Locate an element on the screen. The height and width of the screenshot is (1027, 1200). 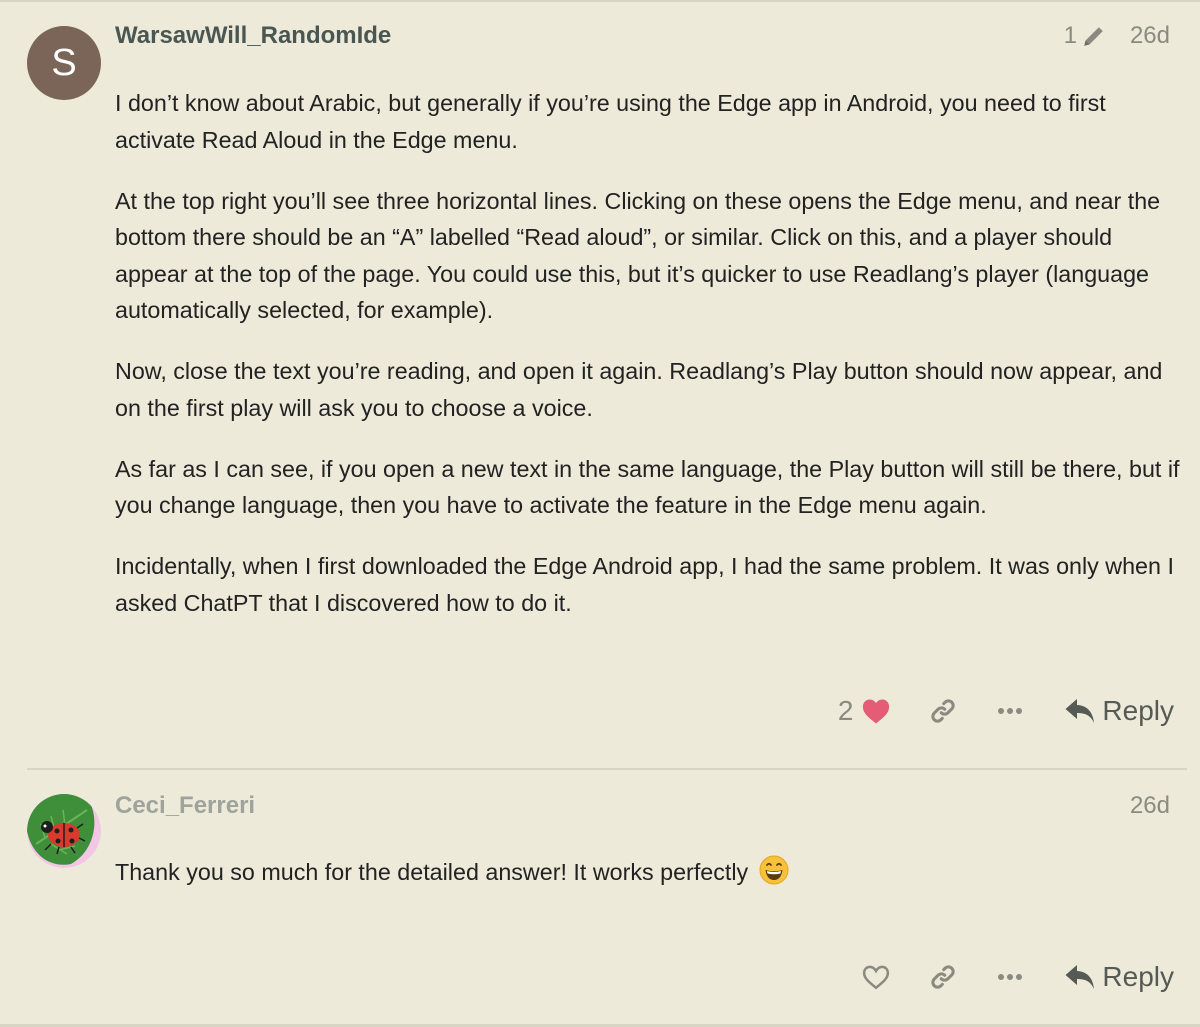
avatar-letter: S is located at coordinates (64, 62).